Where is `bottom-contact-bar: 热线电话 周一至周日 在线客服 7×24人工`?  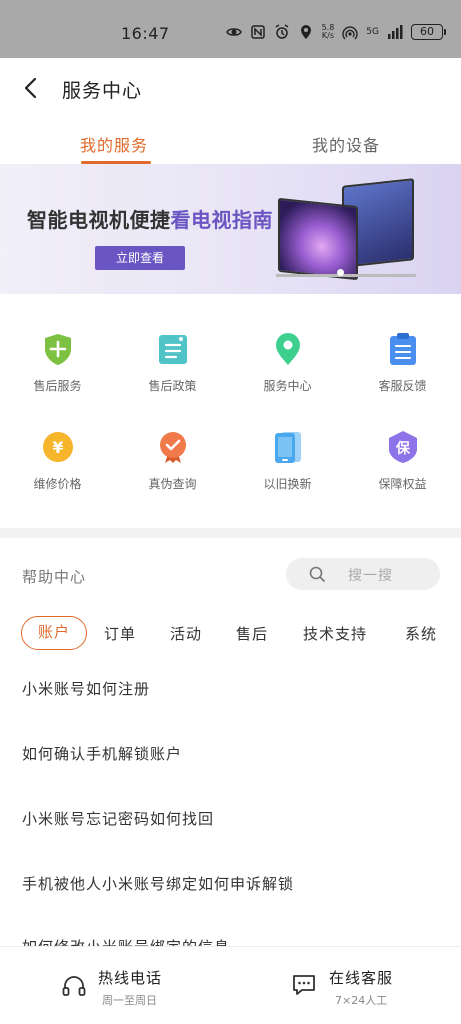
bottom-contact-bar: 热线电话 周一至周日 在线客服 7×24人工 is located at coordinates (230, 985).